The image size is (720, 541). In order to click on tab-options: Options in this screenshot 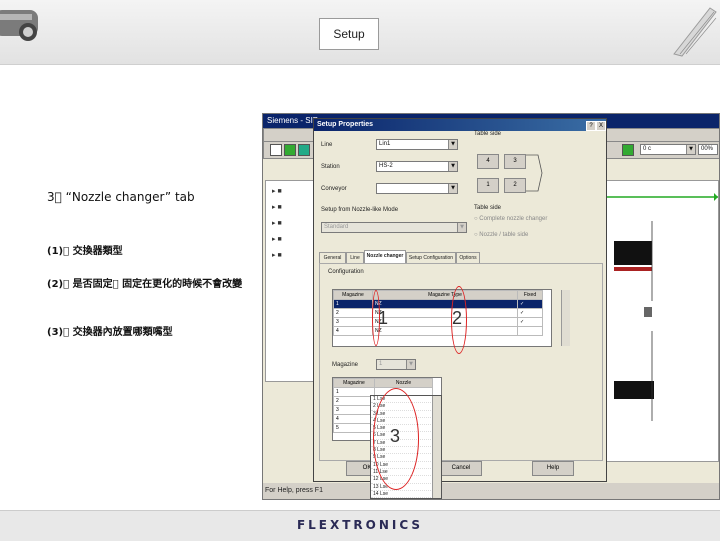, I will do `click(468, 257)`.